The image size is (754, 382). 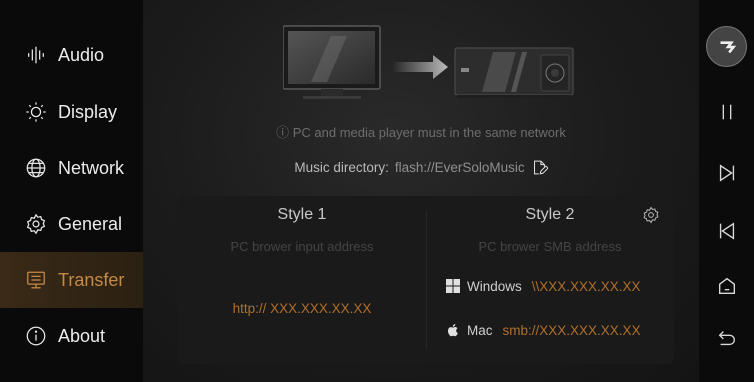 I want to click on next-icon, so click(x=727, y=173).